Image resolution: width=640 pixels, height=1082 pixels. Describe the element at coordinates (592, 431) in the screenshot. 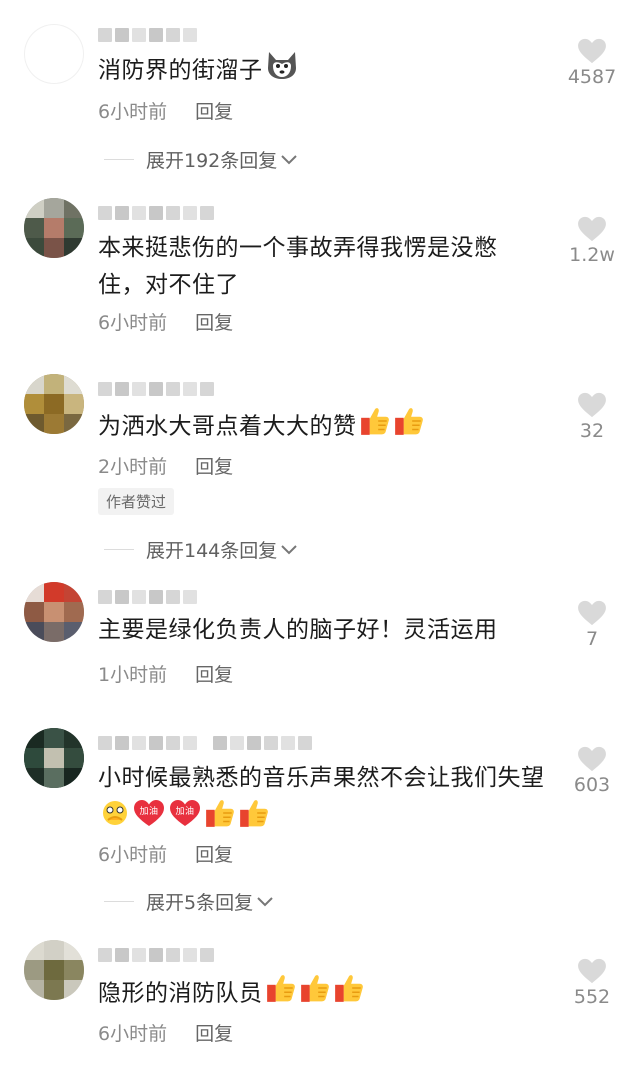

I see `like-count: 32` at that location.